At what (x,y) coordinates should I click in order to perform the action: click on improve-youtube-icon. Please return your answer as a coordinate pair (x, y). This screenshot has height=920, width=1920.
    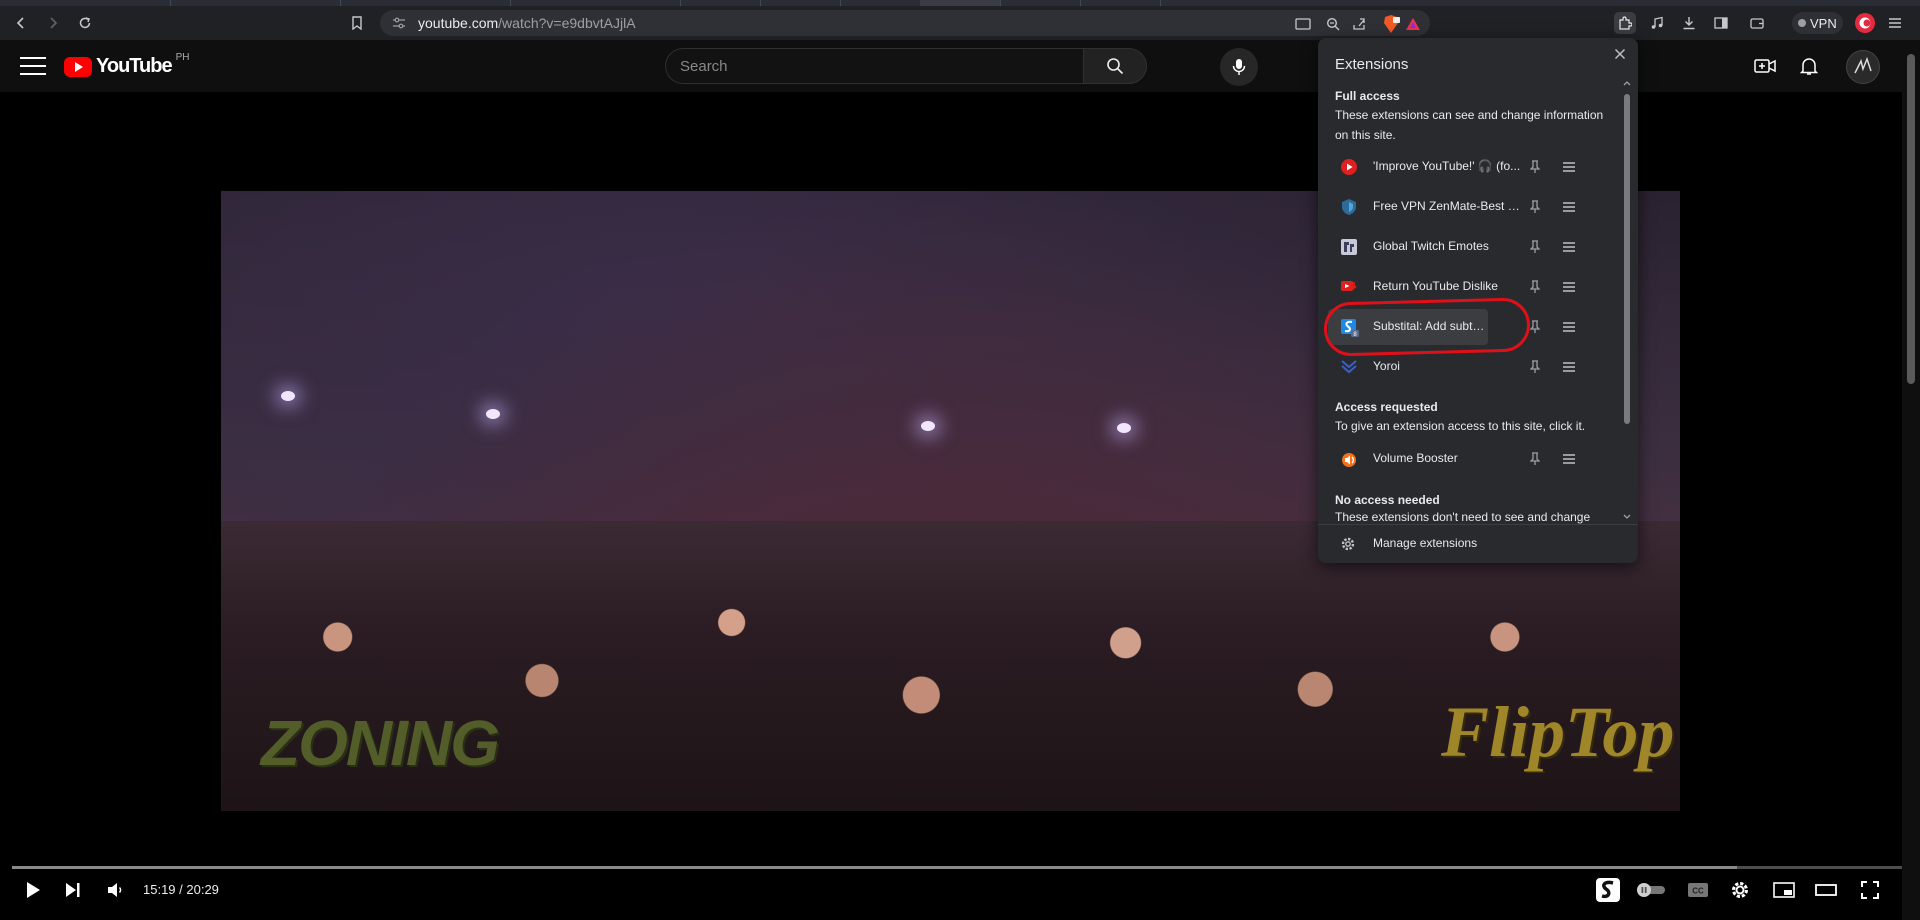
    Looking at the image, I should click on (1349, 167).